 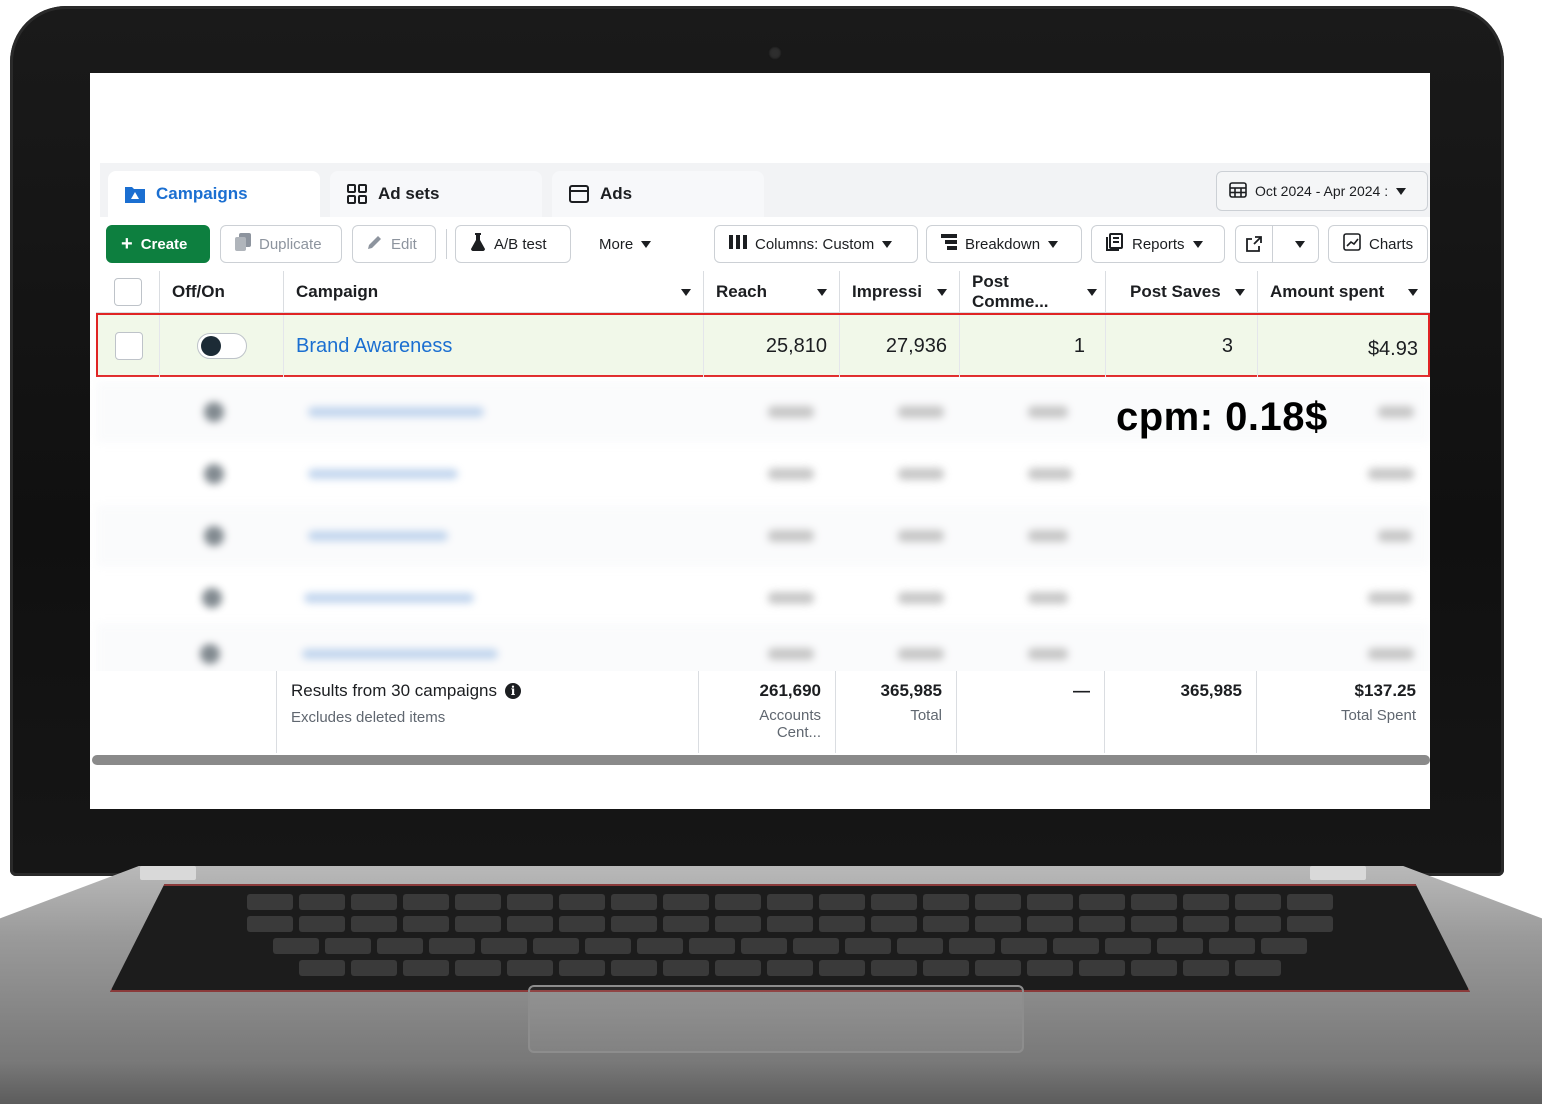 I want to click on column-off-on: Off/On, so click(x=222, y=292).